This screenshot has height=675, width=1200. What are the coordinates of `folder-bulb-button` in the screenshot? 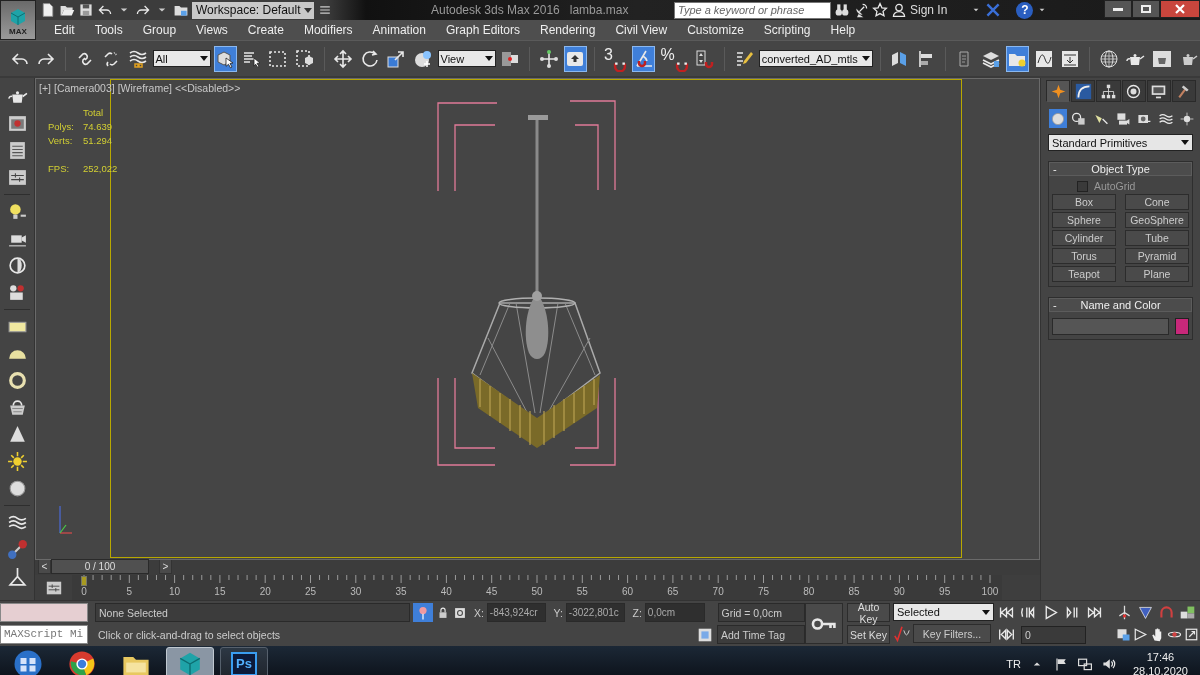 It's located at (1017, 58).